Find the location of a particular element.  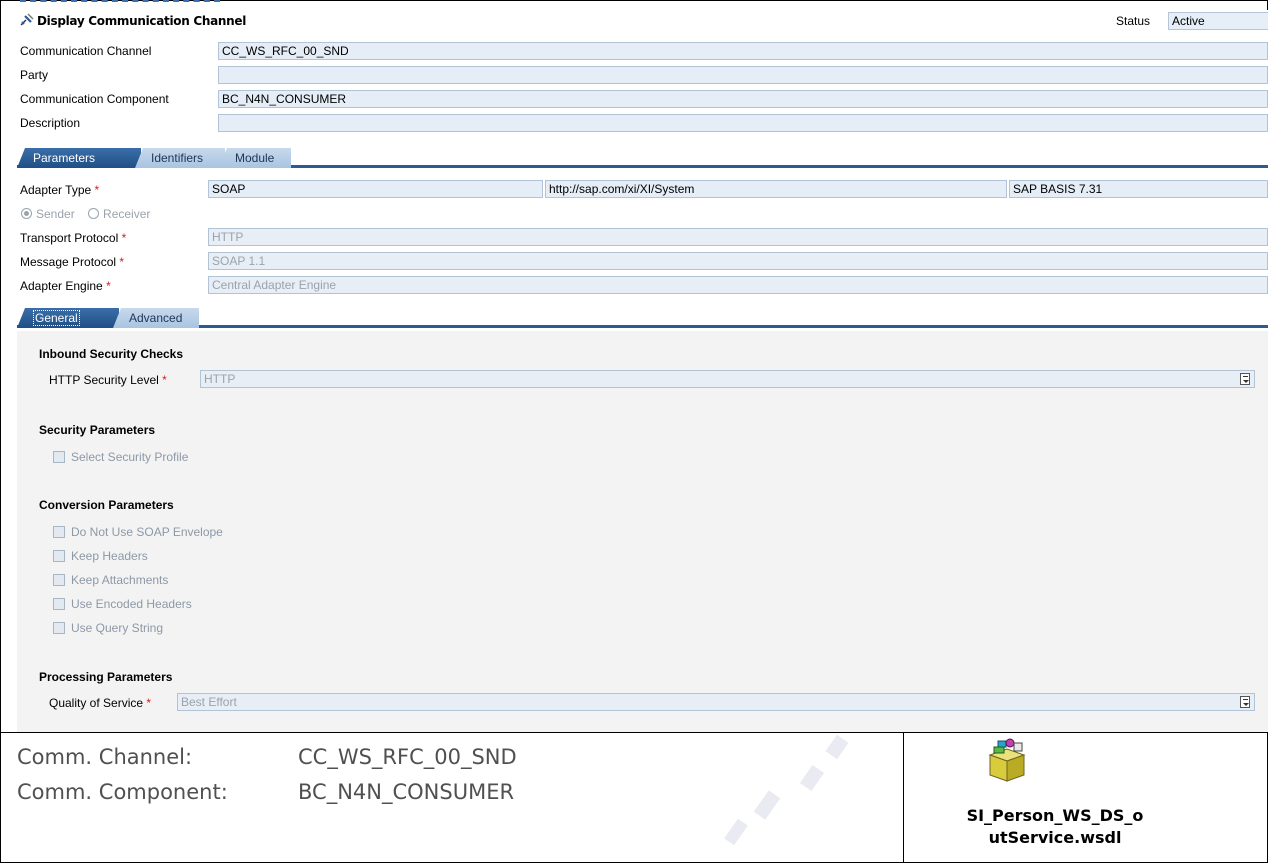

communication-component-field: BC_N4N_CONSUMER is located at coordinates (743, 99).